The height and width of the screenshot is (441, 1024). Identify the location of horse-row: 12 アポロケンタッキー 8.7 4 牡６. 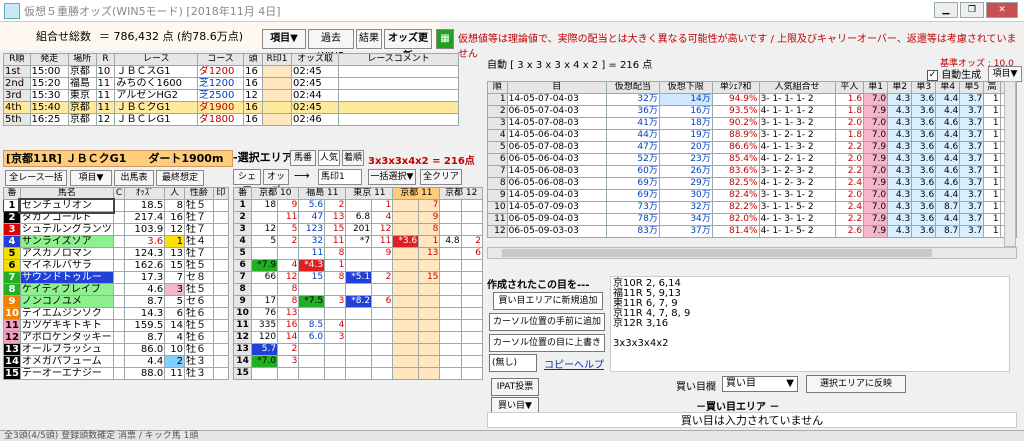
(116, 337).